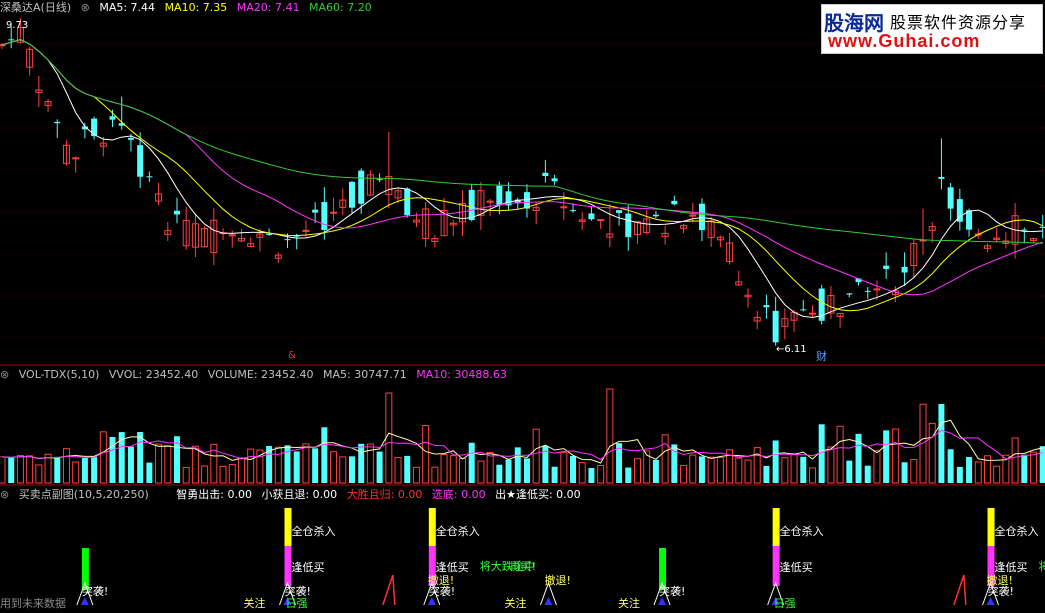  What do you see at coordinates (365, 374) in the screenshot?
I see `vol-ma5-label: MA5: 30747.71` at bounding box center [365, 374].